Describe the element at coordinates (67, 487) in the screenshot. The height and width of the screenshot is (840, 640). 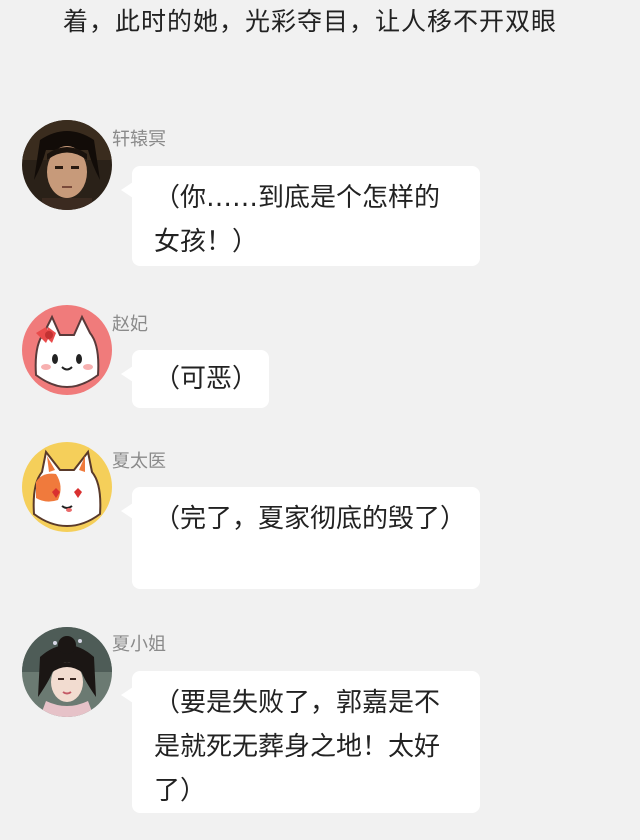
I see `fox-avatar` at that location.